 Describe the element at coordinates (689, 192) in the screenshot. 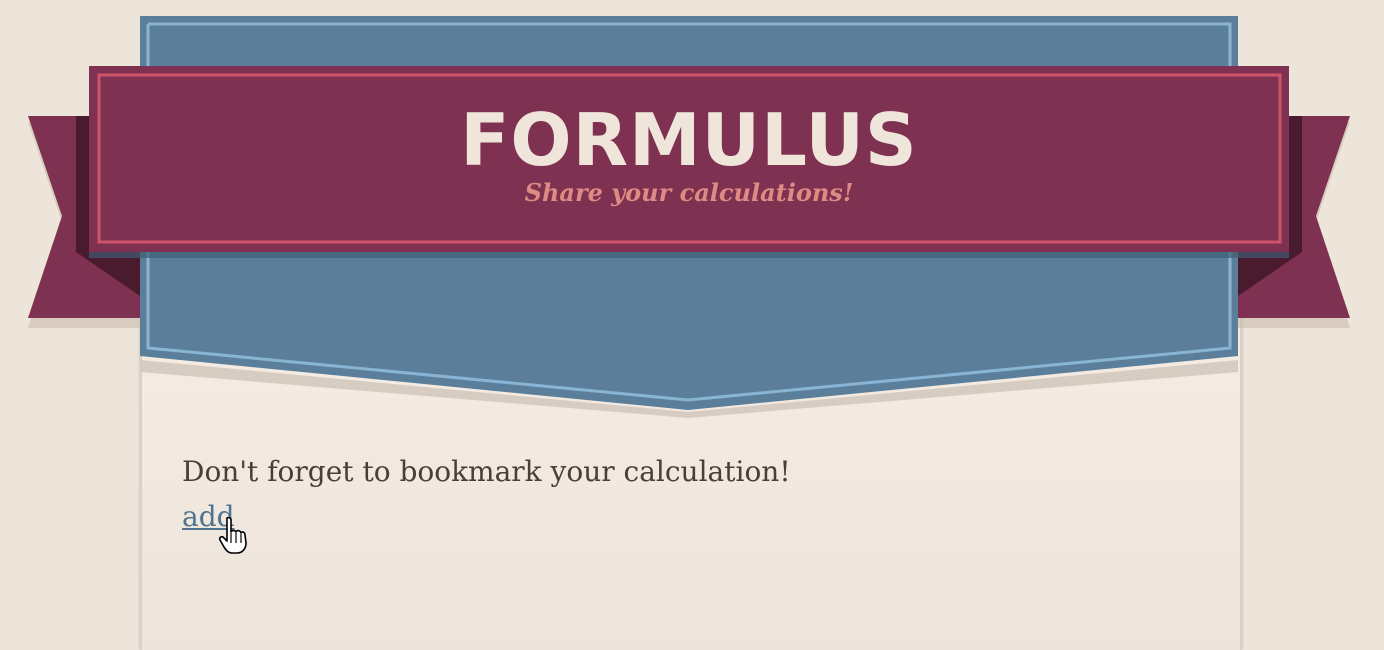

I see `app-subtitle: Share your calculations!` at that location.